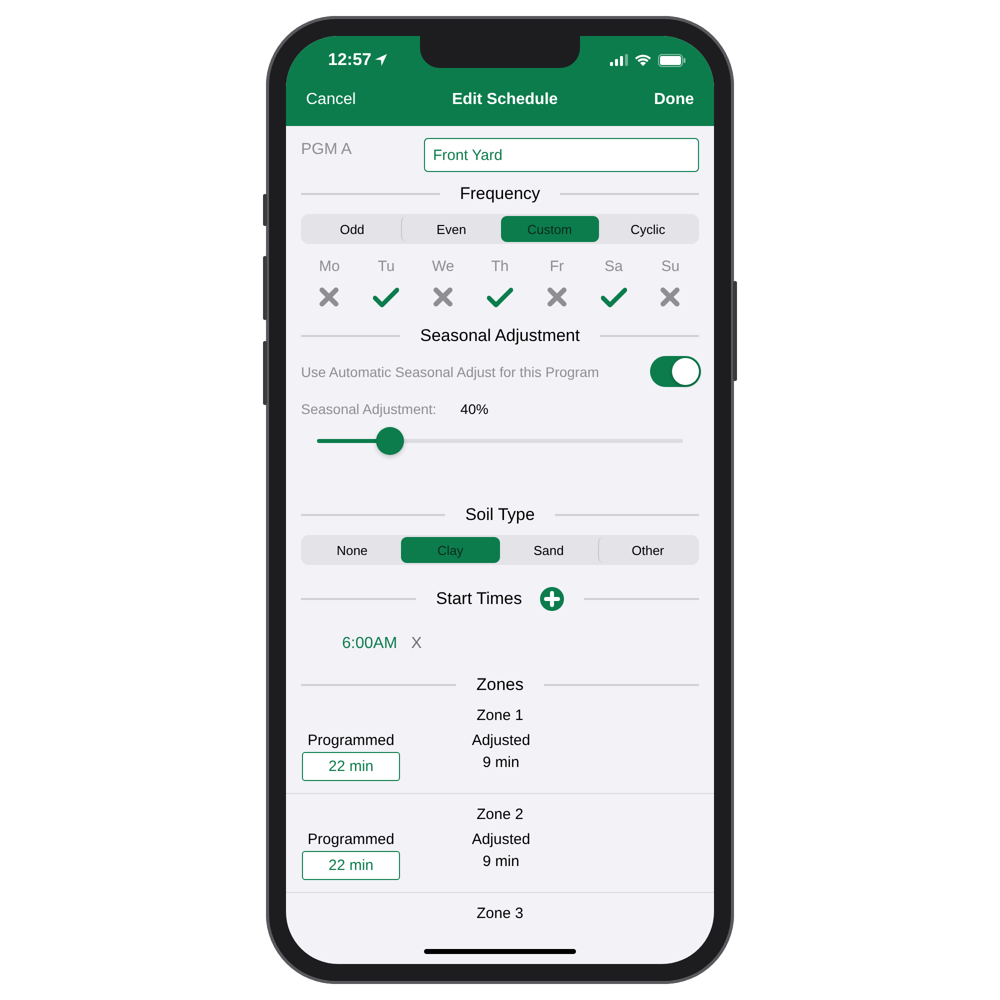  I want to click on soil-type-tab: Other, so click(647, 550).